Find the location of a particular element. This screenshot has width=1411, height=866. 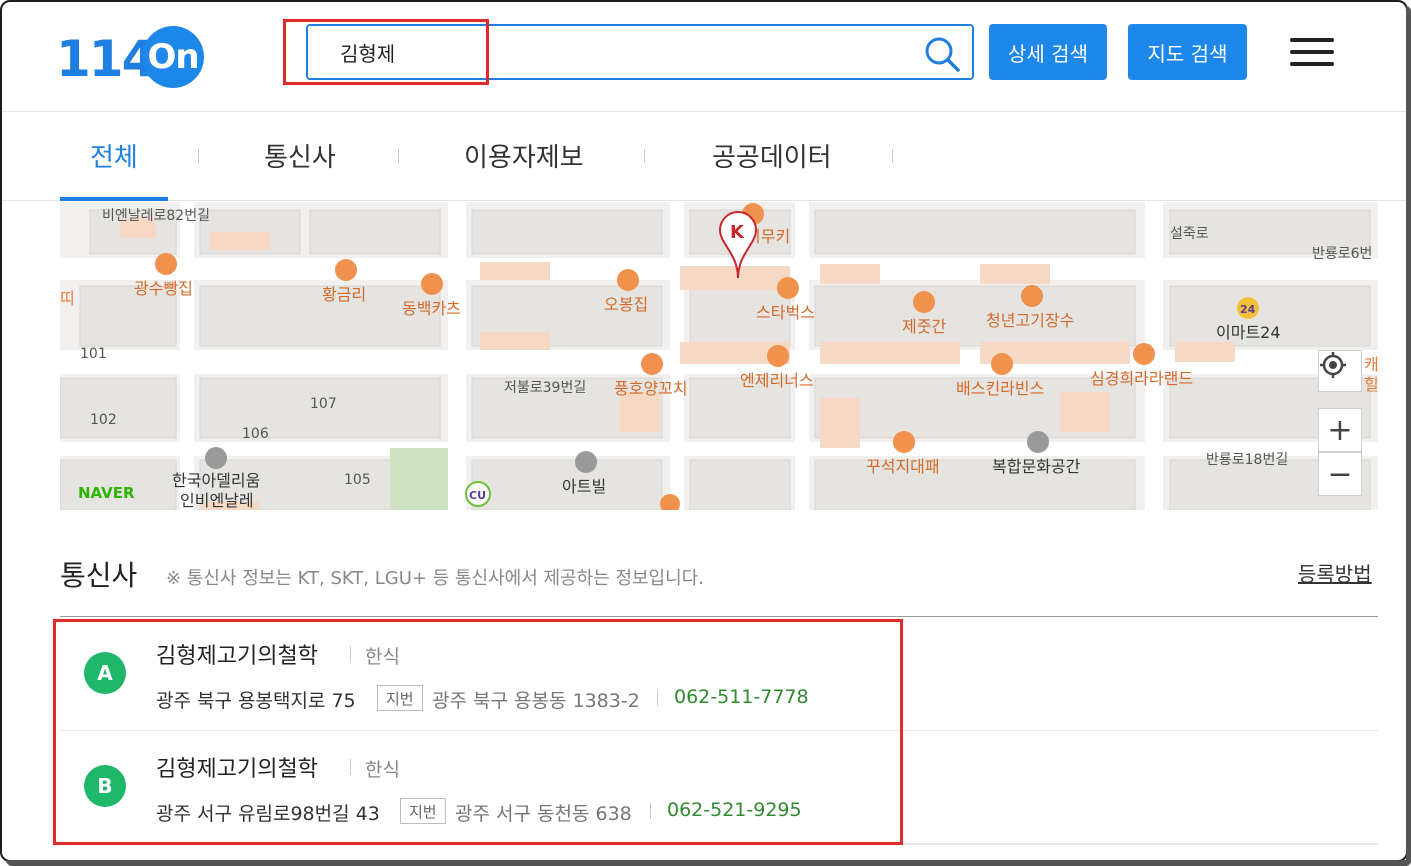

street-label: 저불로39번길 is located at coordinates (545, 388).